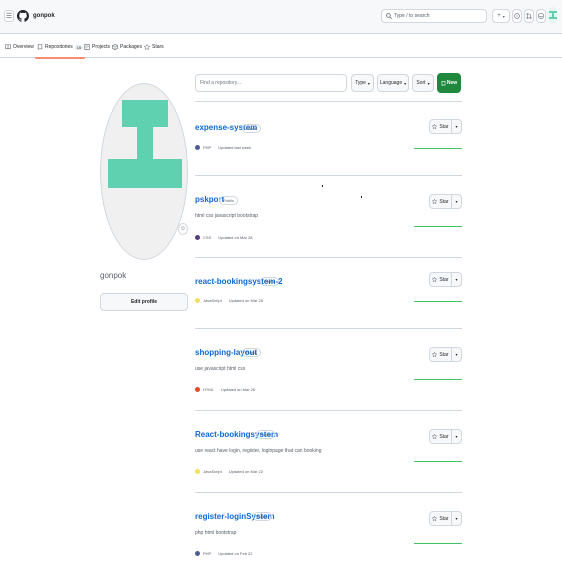 The width and height of the screenshot is (562, 563). I want to click on sort-label: Sort, so click(421, 83).